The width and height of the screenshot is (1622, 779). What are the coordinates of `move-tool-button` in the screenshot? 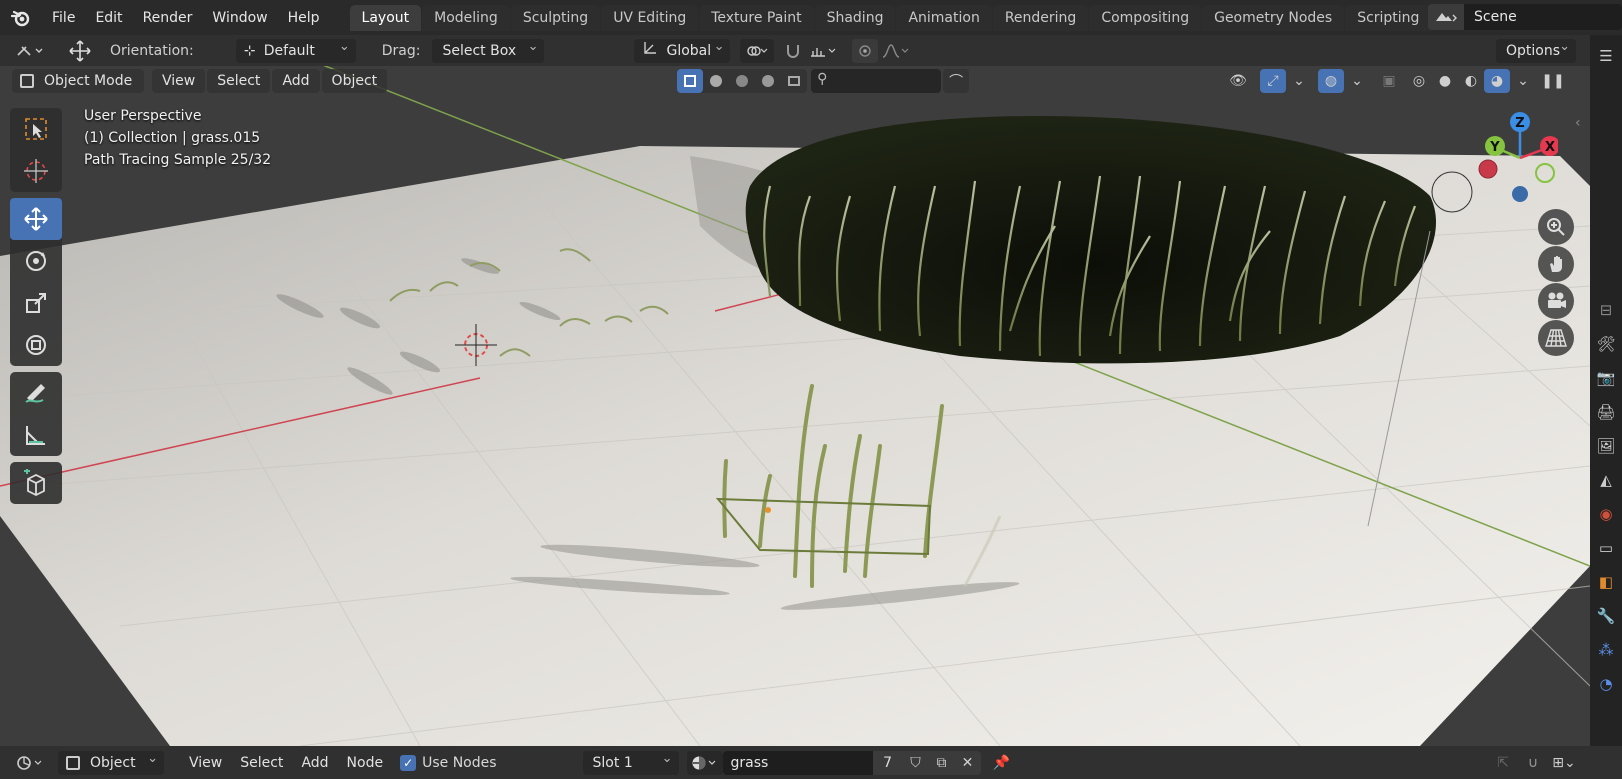 It's located at (36, 219).